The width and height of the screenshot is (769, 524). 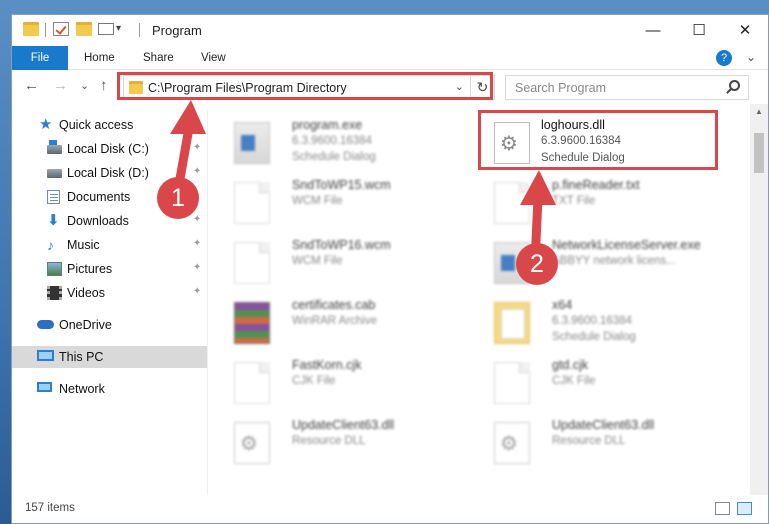 I want to click on list-item: p.fineReader.txt TXT File, so click(x=604, y=201).